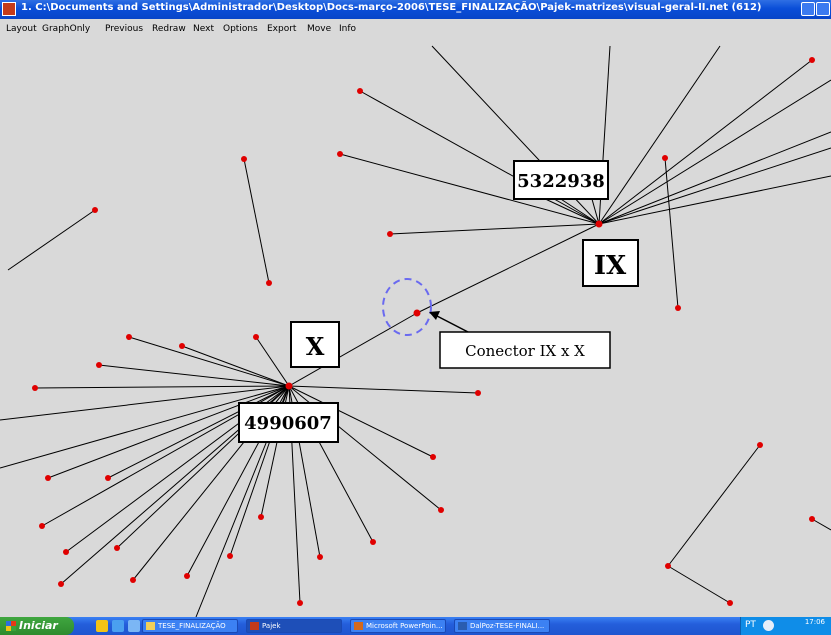 The width and height of the screenshot is (831, 635). I want to click on menu-layout: Layout, so click(21, 29).